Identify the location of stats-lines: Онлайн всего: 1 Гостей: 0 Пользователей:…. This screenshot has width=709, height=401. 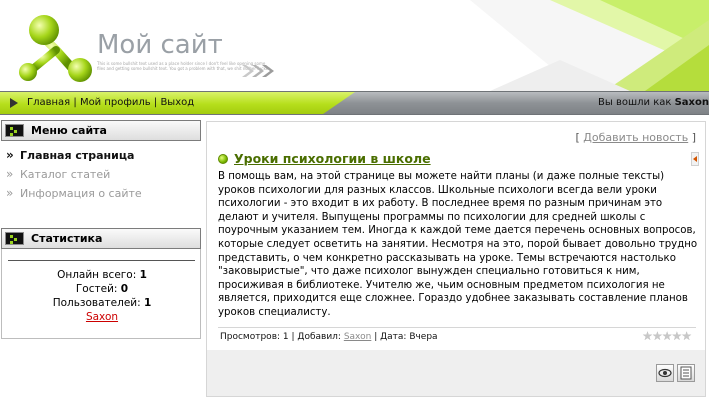
(102, 296).